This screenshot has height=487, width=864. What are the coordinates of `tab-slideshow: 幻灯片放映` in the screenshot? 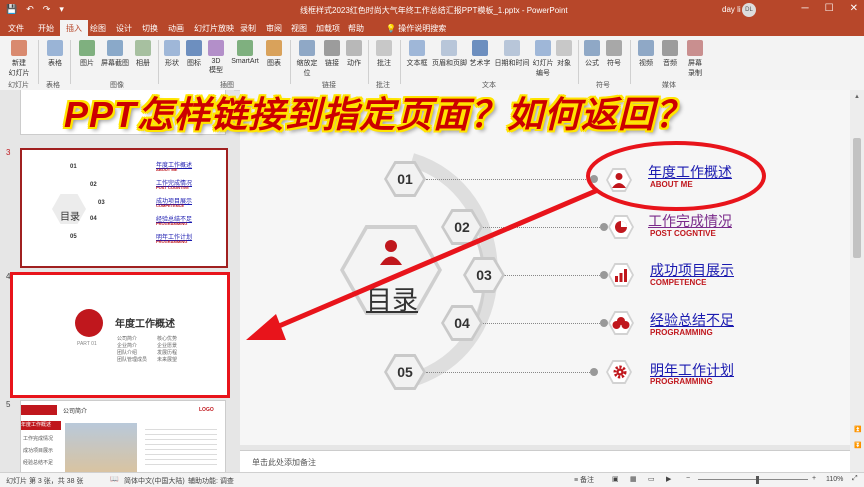 It's located at (214, 28).